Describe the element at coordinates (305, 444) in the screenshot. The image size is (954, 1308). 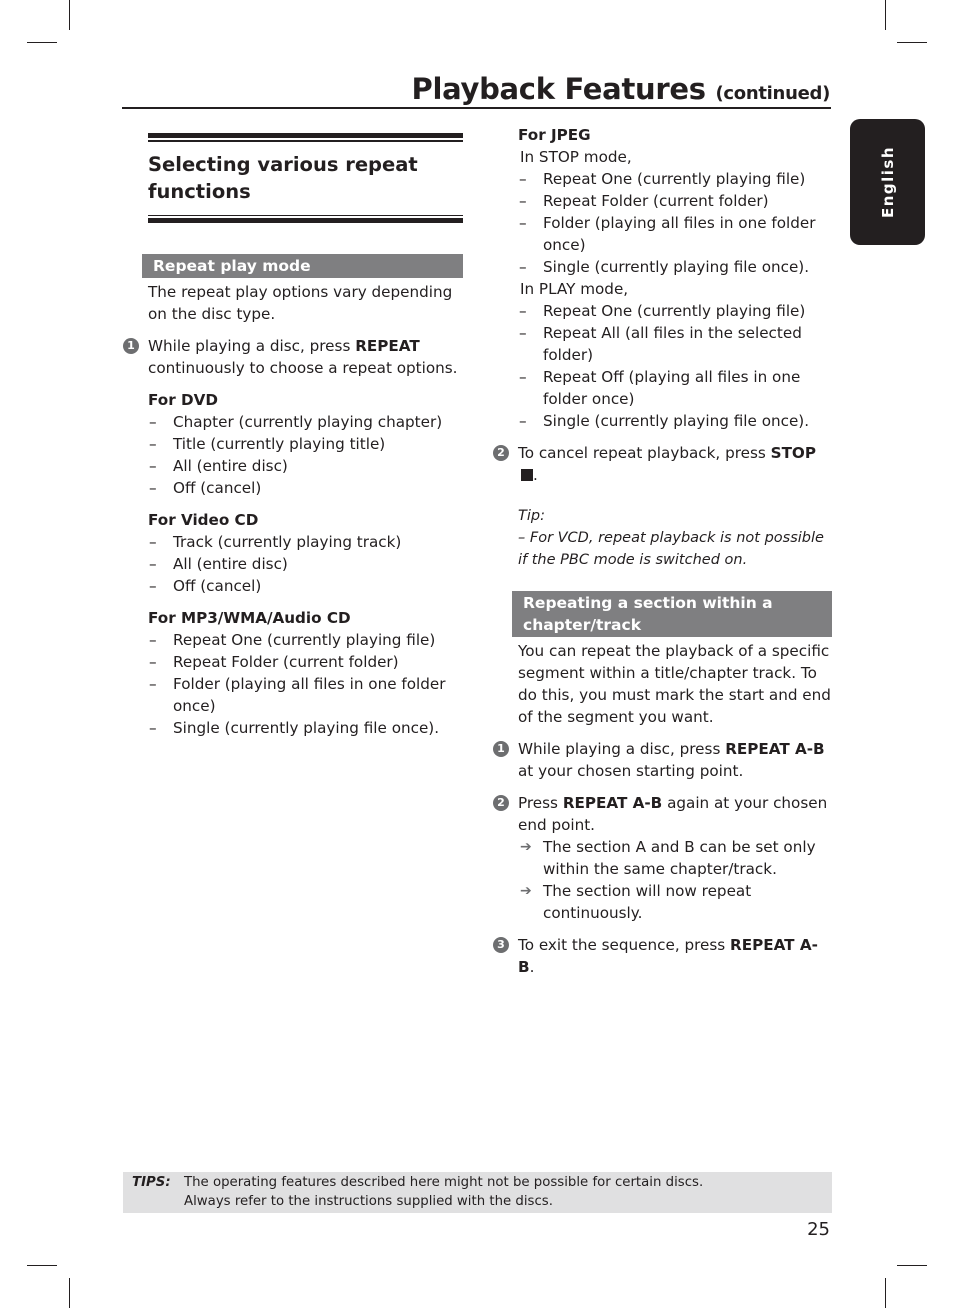
I see `list-item: Title (currently playing title)` at that location.